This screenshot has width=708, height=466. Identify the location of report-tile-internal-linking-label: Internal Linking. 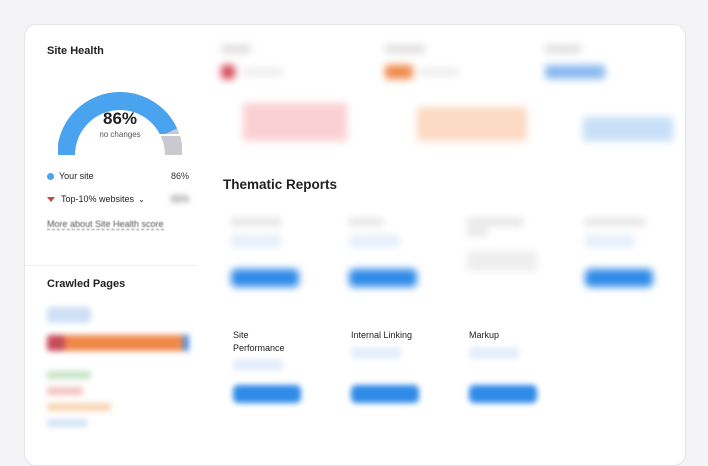
(382, 335).